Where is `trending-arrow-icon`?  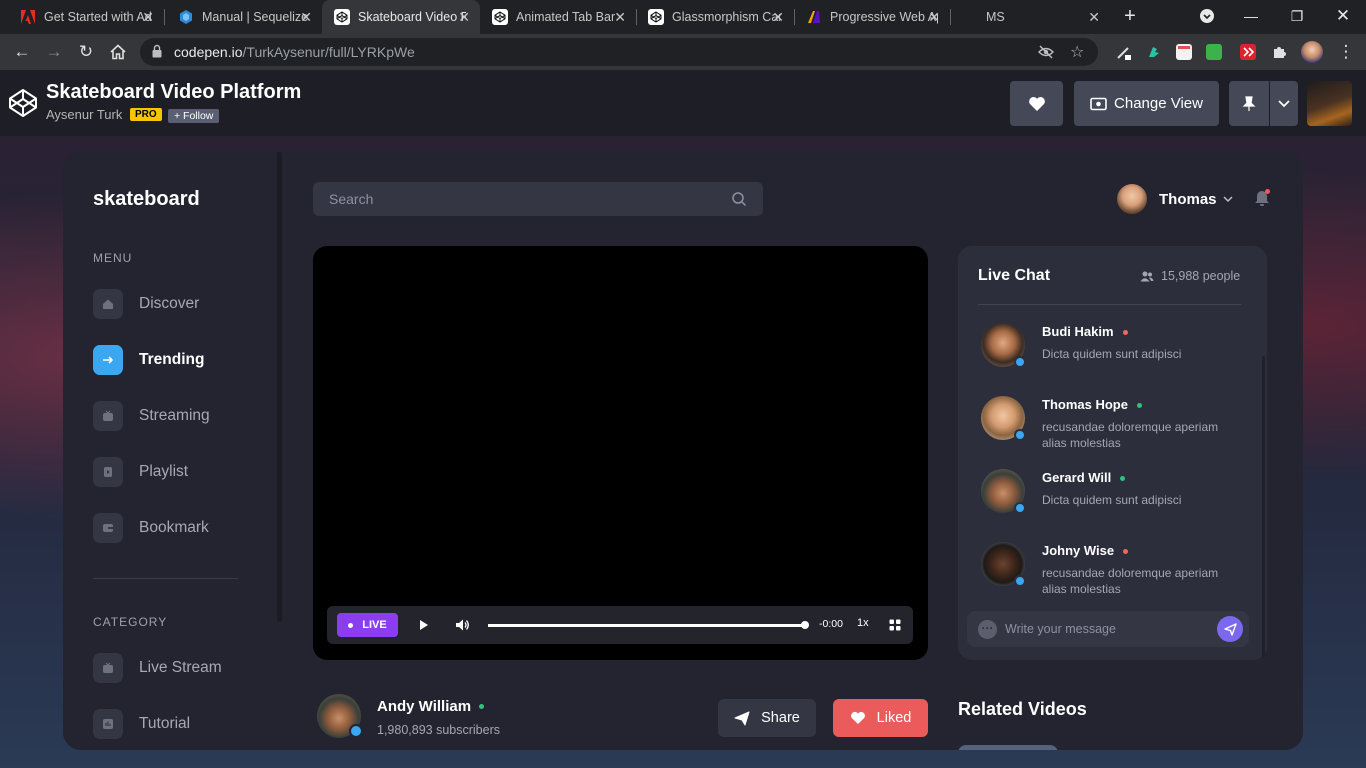 trending-arrow-icon is located at coordinates (108, 360).